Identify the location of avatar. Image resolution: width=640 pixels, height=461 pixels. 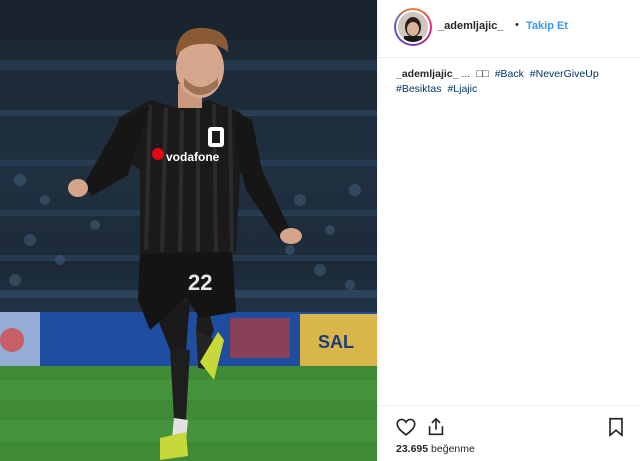
(413, 27).